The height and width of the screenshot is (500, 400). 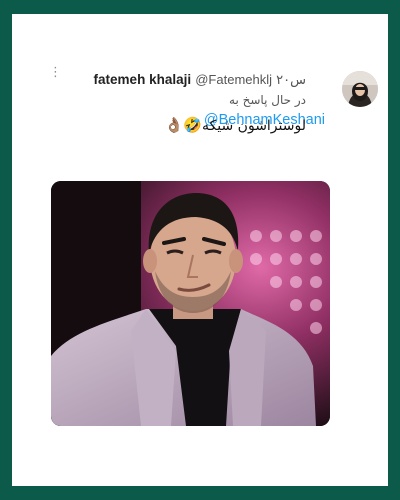 What do you see at coordinates (183, 125) in the screenshot?
I see `tweet-emojis: 🤣👌🏽` at bounding box center [183, 125].